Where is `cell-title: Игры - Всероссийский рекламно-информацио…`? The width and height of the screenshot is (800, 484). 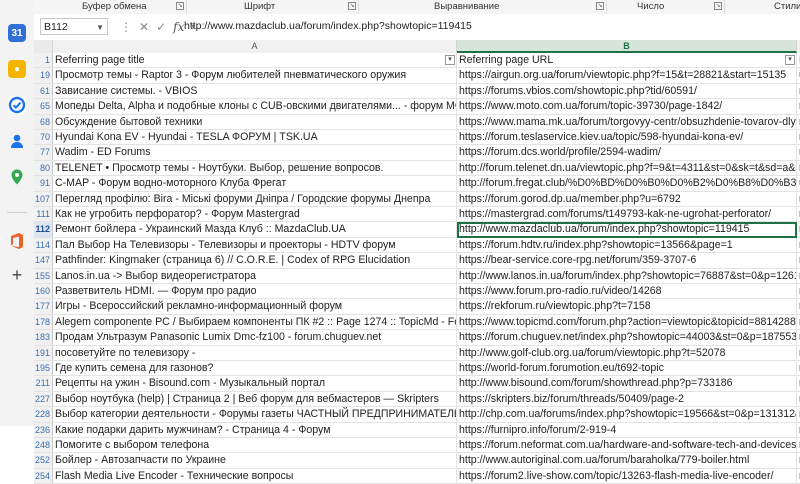 cell-title: Игры - Всероссийский рекламно-информацио… is located at coordinates (255, 306).